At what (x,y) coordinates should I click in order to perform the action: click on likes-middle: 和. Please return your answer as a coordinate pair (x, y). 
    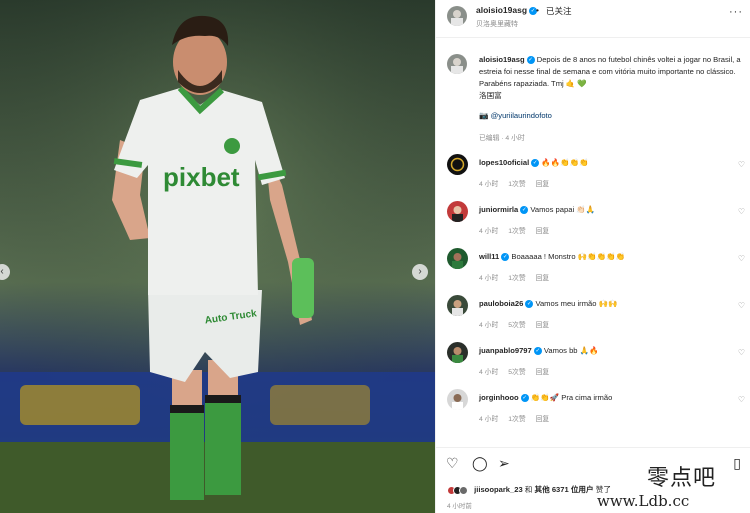
    Looking at the image, I should click on (528, 489).